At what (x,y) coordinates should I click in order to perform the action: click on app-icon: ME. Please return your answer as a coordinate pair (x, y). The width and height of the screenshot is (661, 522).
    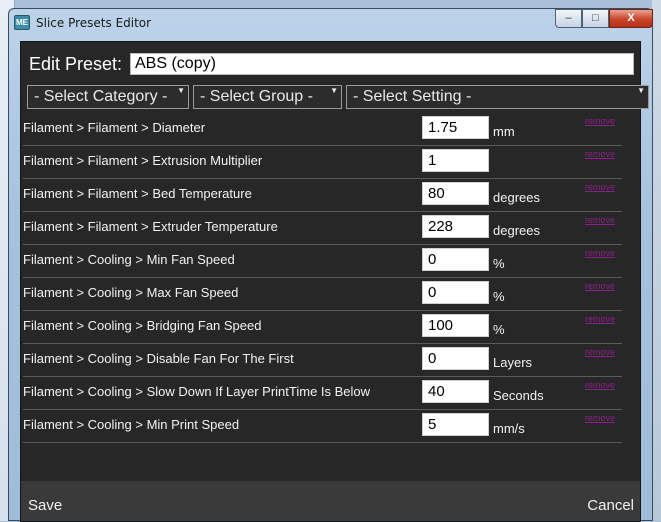
    Looking at the image, I should click on (22, 22).